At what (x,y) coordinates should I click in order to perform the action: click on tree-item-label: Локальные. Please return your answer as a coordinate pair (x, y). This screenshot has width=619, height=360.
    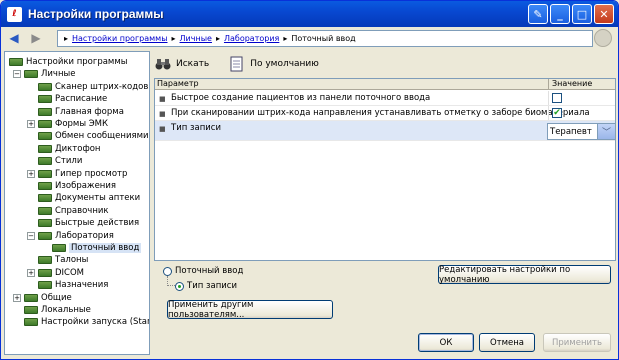
    Looking at the image, I should click on (66, 310).